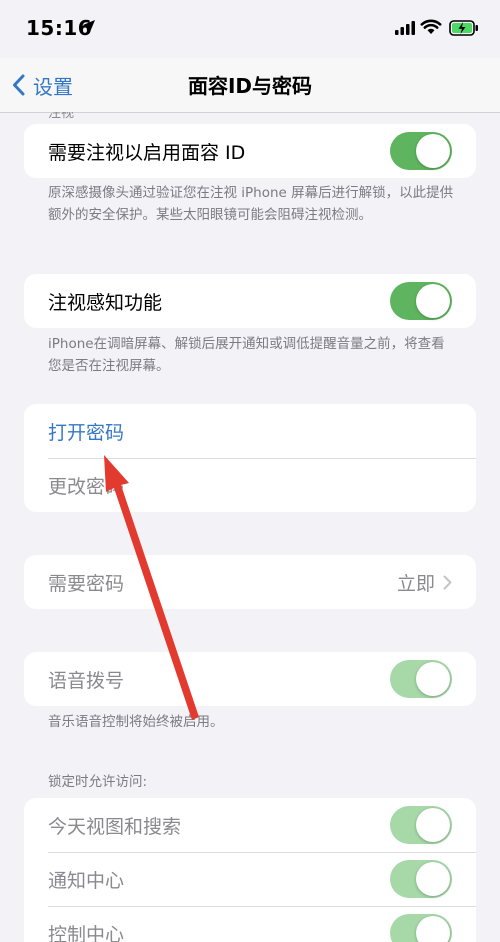 The height and width of the screenshot is (942, 500). Describe the element at coordinates (89, 26) in the screenshot. I see `location-icon` at that location.